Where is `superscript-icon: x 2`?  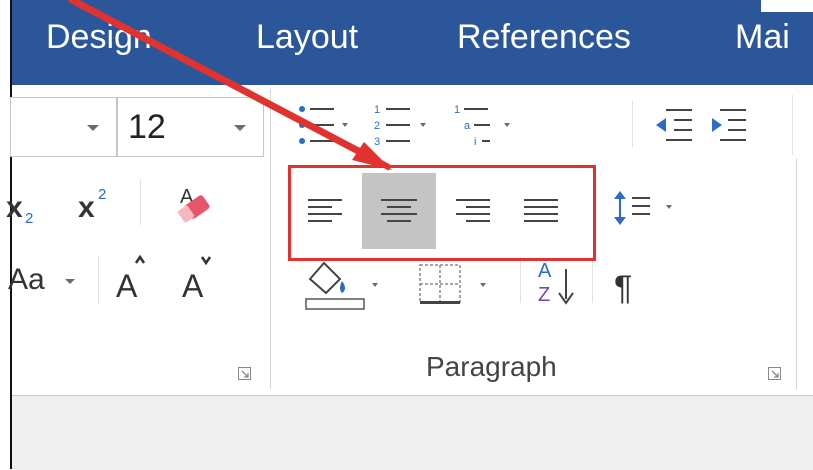
superscript-icon: x 2 is located at coordinates (92, 205).